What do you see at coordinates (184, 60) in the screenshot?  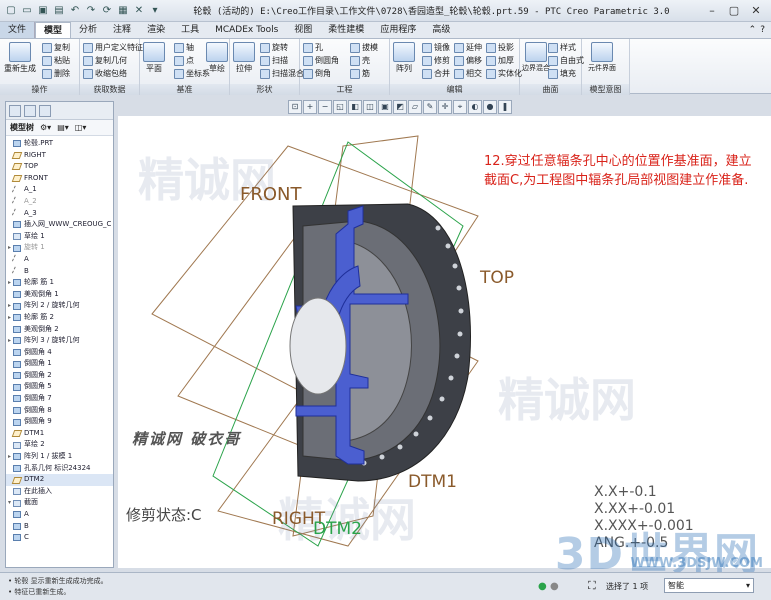 I see `point-button: 点` at bounding box center [184, 60].